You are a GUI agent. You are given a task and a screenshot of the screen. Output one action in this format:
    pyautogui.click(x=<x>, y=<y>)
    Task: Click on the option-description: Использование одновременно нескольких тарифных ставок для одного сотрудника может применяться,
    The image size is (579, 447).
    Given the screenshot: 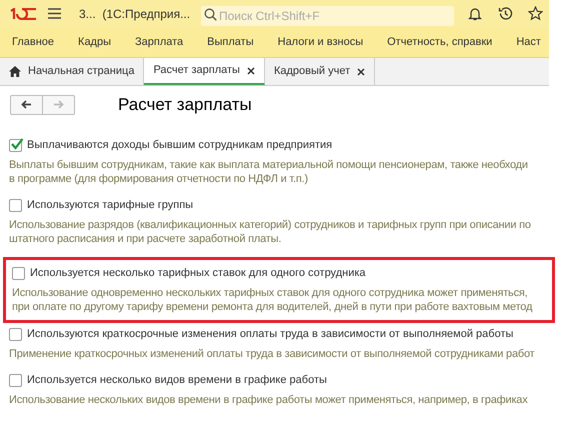 What is the action you would take?
    pyautogui.click(x=270, y=293)
    